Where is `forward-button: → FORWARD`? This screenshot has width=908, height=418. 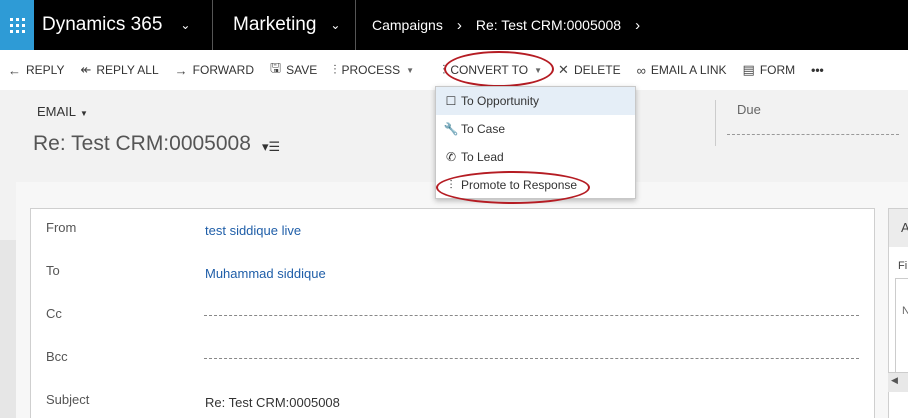 forward-button: → FORWARD is located at coordinates (214, 70).